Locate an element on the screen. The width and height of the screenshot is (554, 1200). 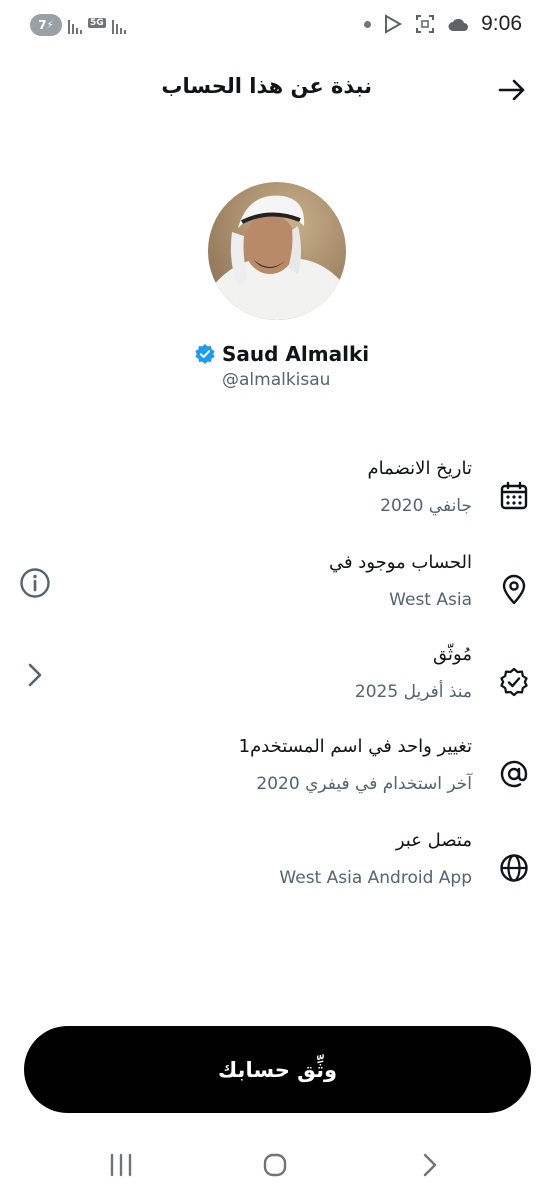
info-row-location: الحساب موجود في West Asia is located at coordinates (277, 592).